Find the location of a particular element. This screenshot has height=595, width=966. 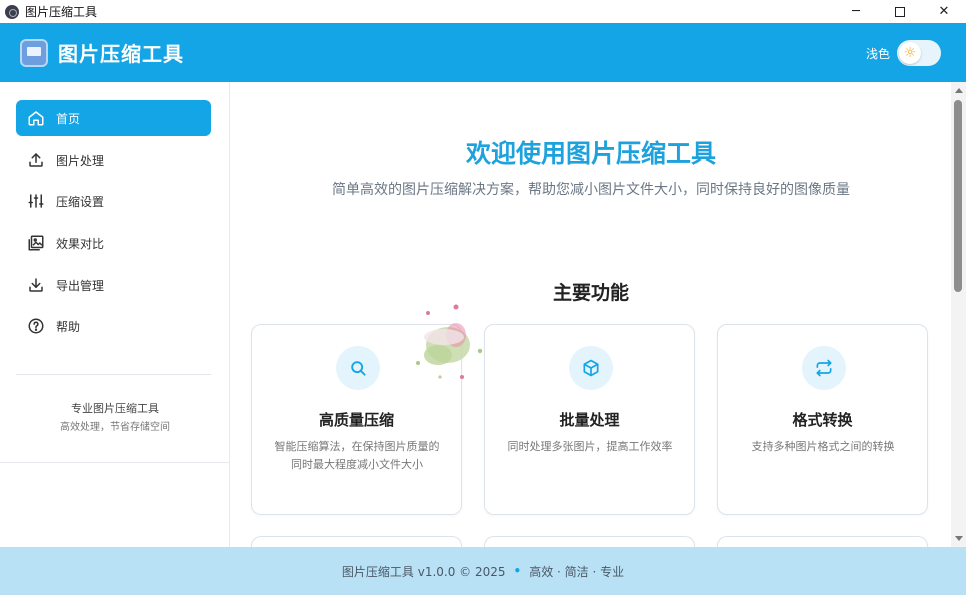

main-scrollbar is located at coordinates (958, 314).